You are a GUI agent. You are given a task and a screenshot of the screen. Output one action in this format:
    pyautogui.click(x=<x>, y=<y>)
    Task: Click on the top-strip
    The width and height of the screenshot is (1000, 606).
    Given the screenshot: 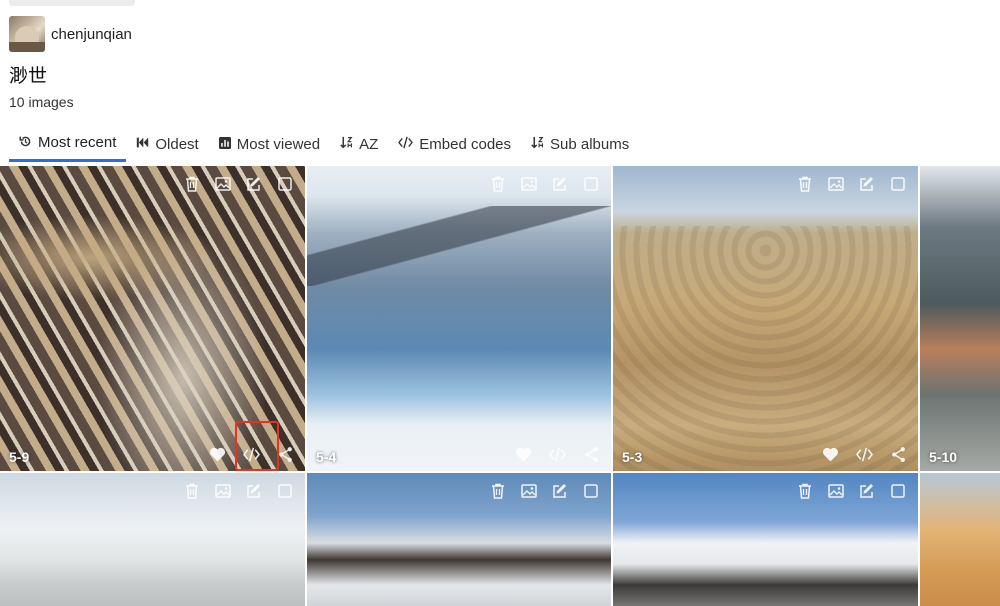 What is the action you would take?
    pyautogui.click(x=72, y=3)
    